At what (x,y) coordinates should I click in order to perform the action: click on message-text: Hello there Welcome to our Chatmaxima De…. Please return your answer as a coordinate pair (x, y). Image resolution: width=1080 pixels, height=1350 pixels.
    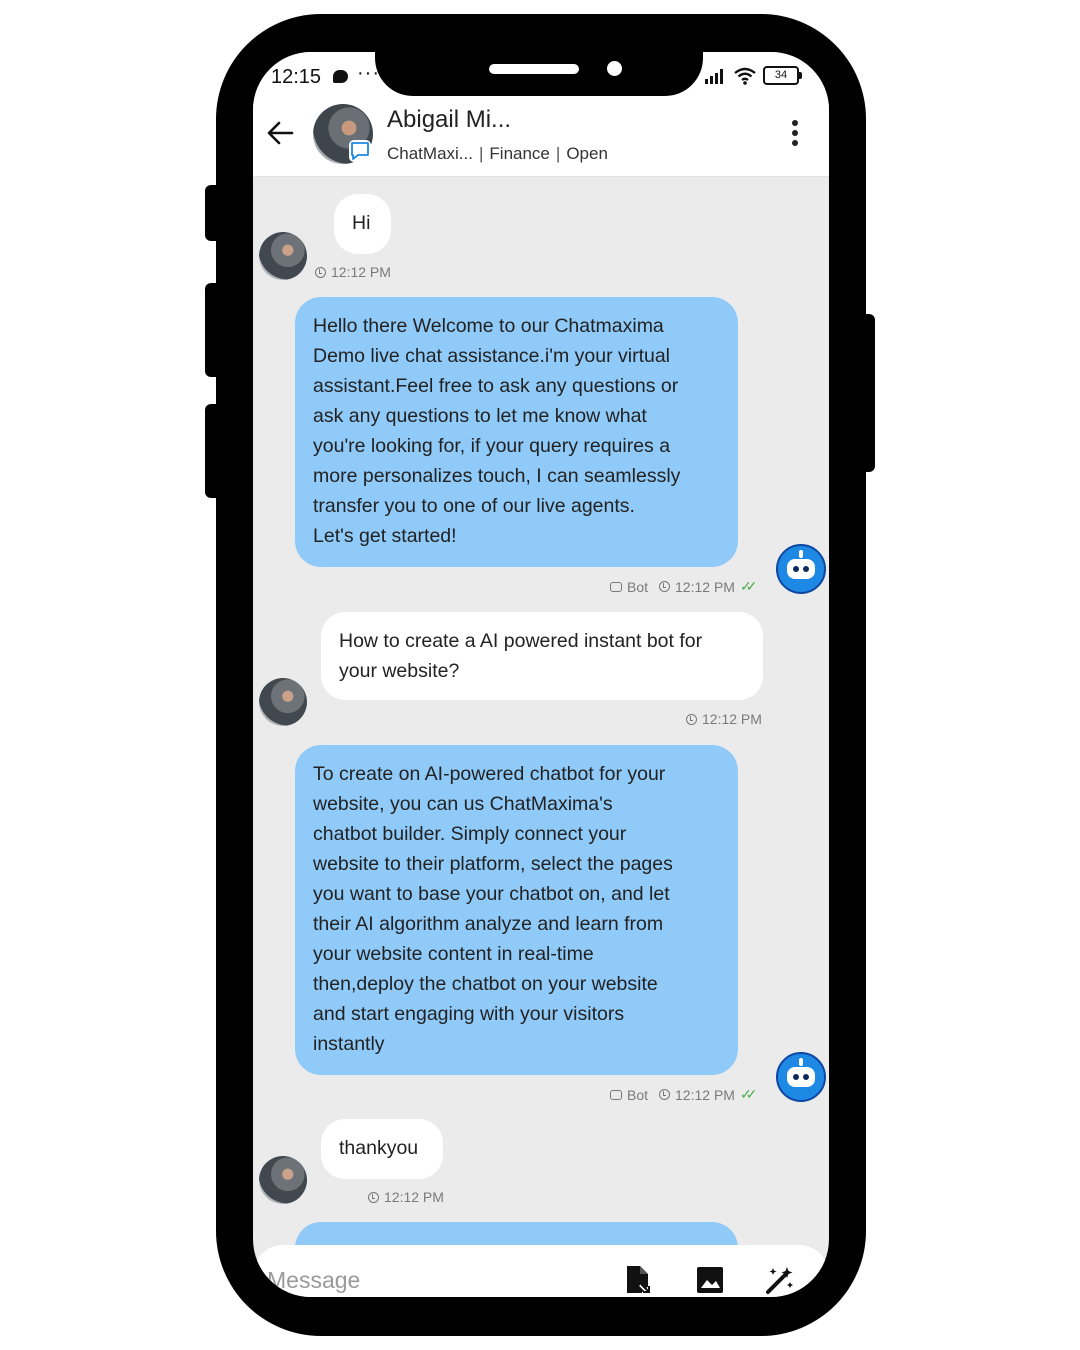
    Looking at the image, I should click on (497, 431).